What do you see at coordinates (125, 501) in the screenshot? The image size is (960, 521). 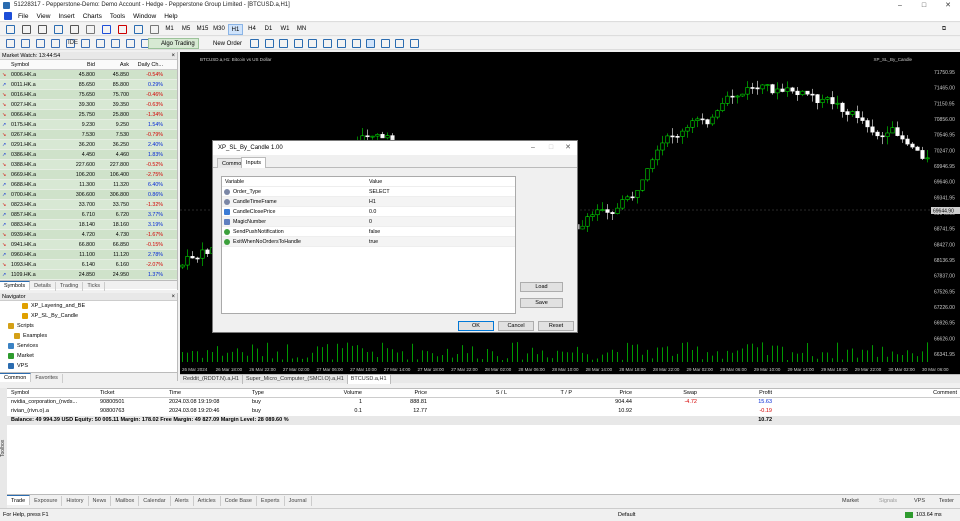 I see `tab-mailbox: Mailbox` at bounding box center [125, 501].